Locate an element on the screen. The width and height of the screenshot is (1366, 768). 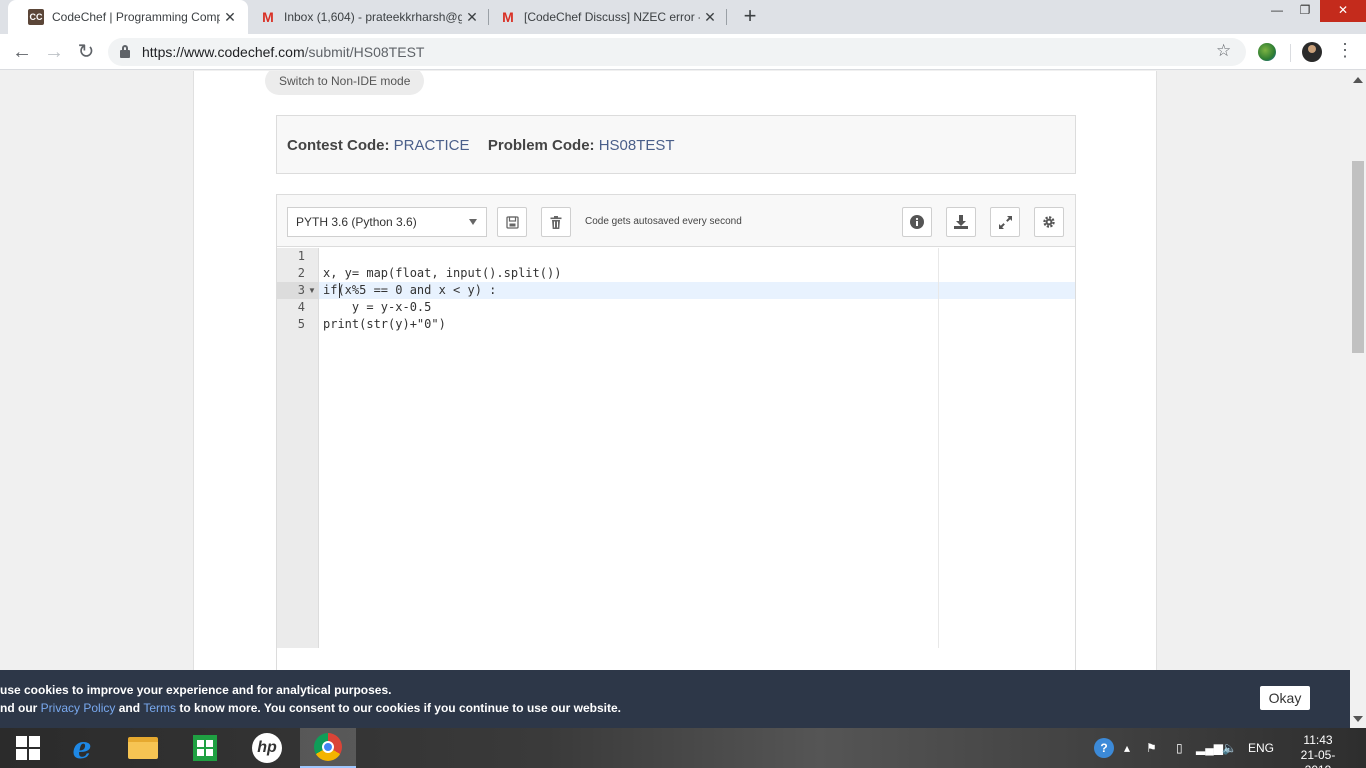
chevron-up-icon: ▴ is located at coordinates (1127, 748).